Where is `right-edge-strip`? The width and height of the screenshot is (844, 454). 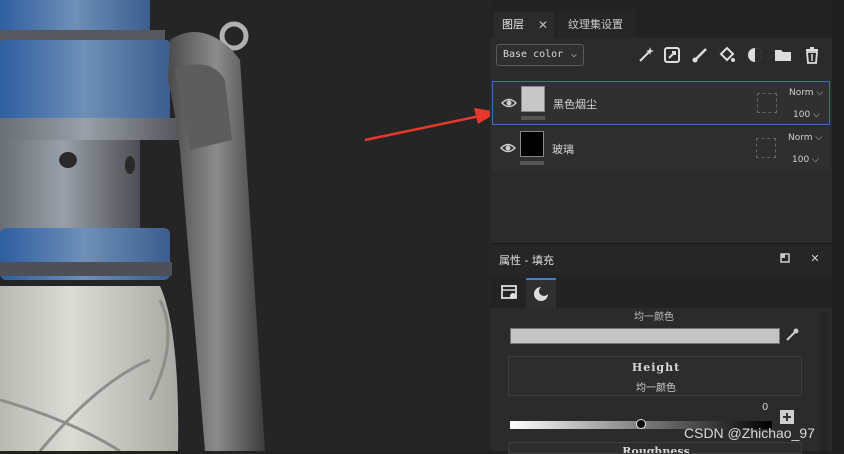
right-edge-strip is located at coordinates (838, 225).